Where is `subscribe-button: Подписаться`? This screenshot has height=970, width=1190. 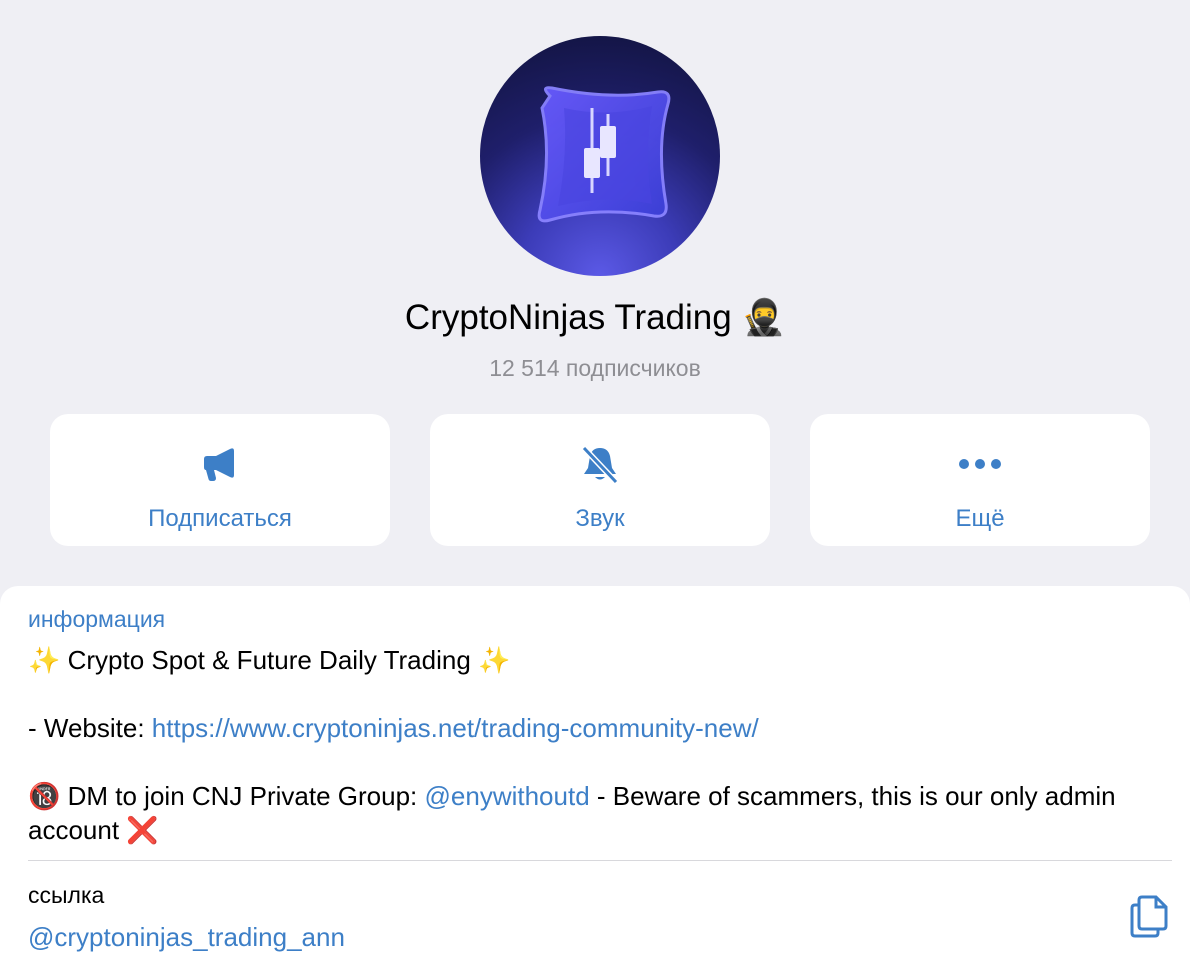 subscribe-button: Подписаться is located at coordinates (220, 480).